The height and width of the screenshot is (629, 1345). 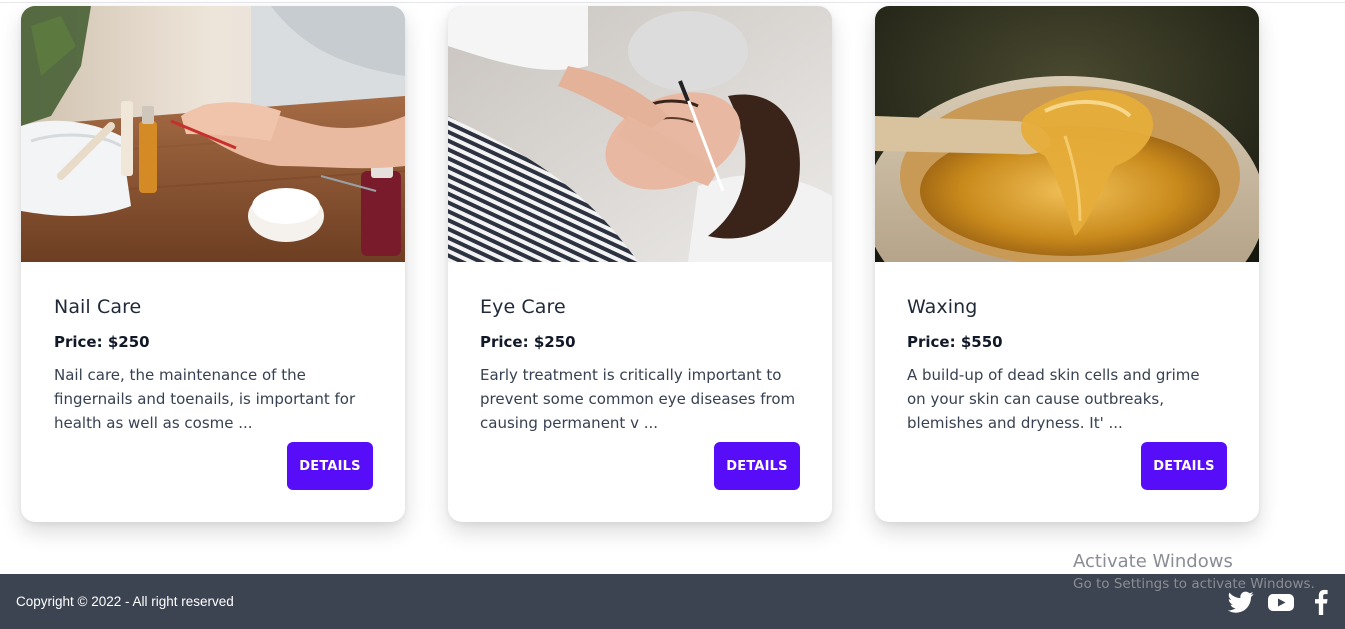 I want to click on copyright-text: Copyright © 2022 - All right reserved, so click(x=125, y=601).